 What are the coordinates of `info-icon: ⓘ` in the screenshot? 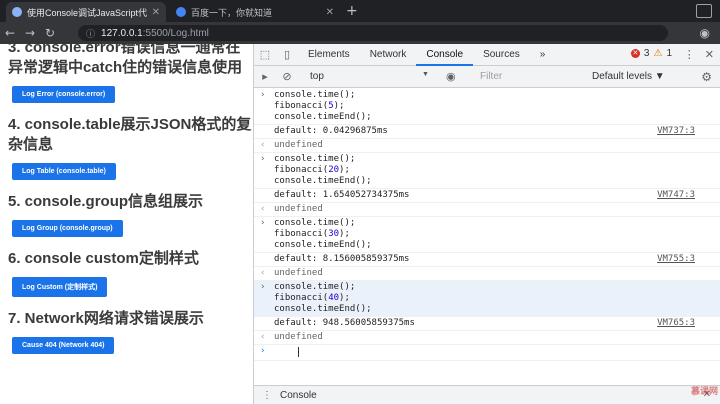 It's located at (91, 33).